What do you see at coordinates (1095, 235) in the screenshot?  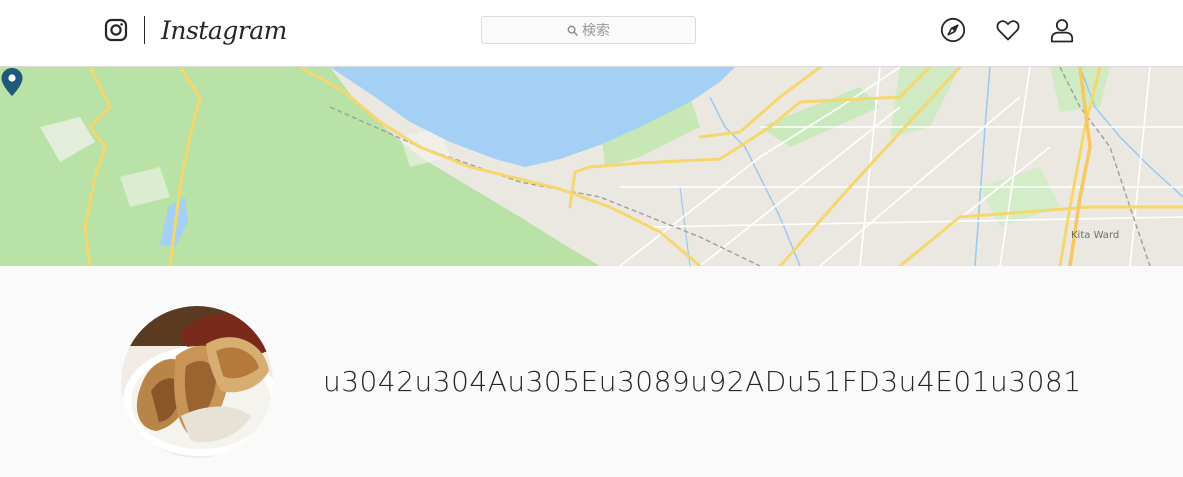 I see `district-label: Kita Ward` at bounding box center [1095, 235].